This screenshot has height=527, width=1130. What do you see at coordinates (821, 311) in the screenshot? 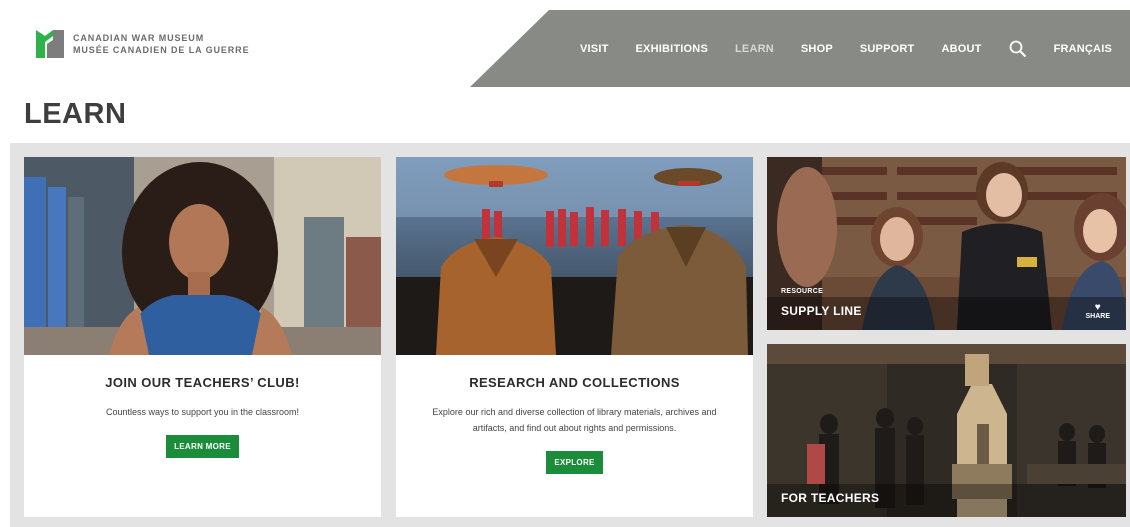
I see `tile-title: SUPPLY LINE` at bounding box center [821, 311].